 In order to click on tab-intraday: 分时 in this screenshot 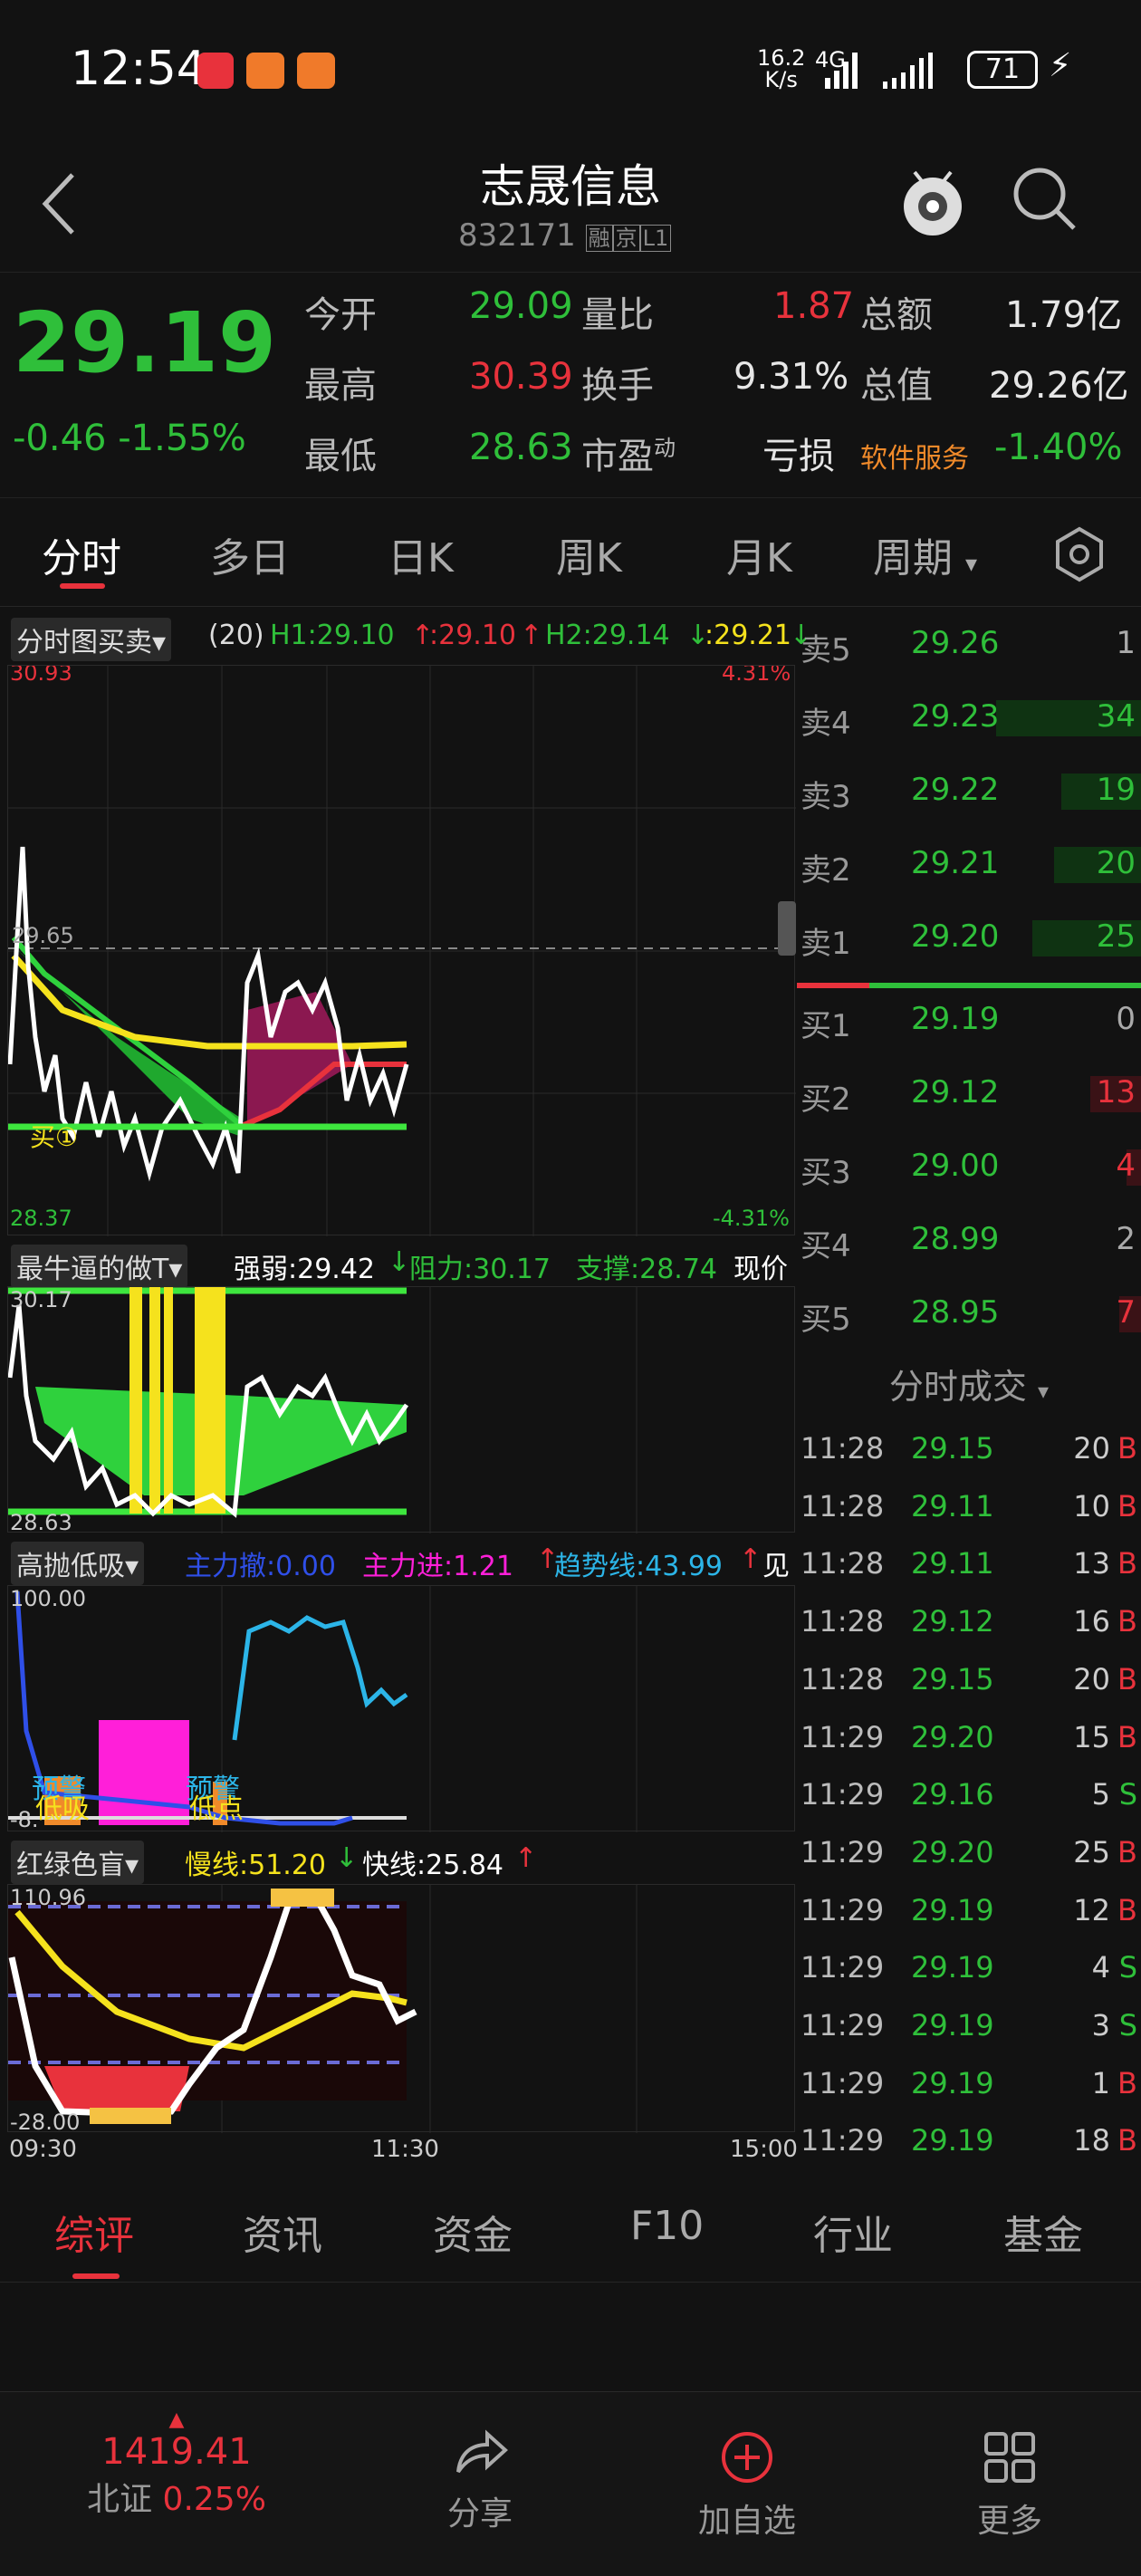, I will do `click(81, 554)`.